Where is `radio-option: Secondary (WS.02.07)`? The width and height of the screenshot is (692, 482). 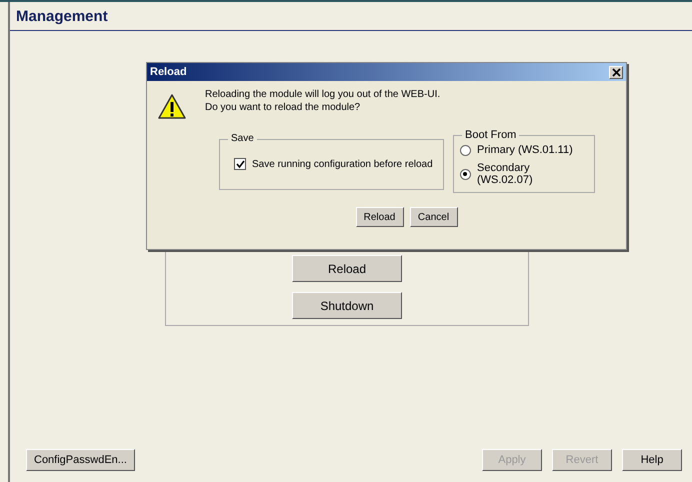 radio-option: Secondary (WS.02.07) is located at coordinates (524, 174).